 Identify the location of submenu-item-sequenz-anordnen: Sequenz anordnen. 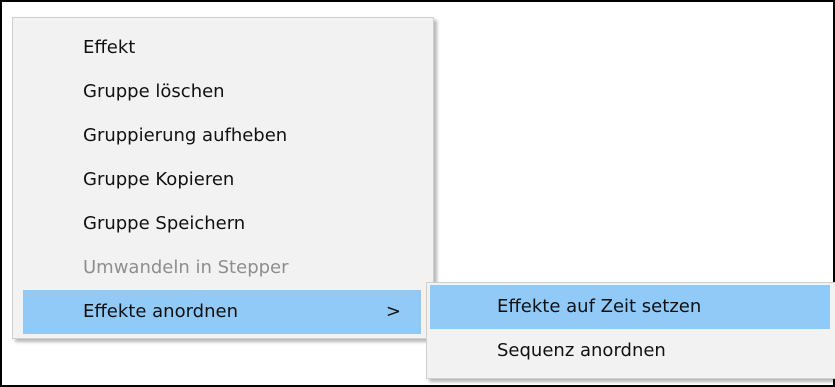
(630, 351).